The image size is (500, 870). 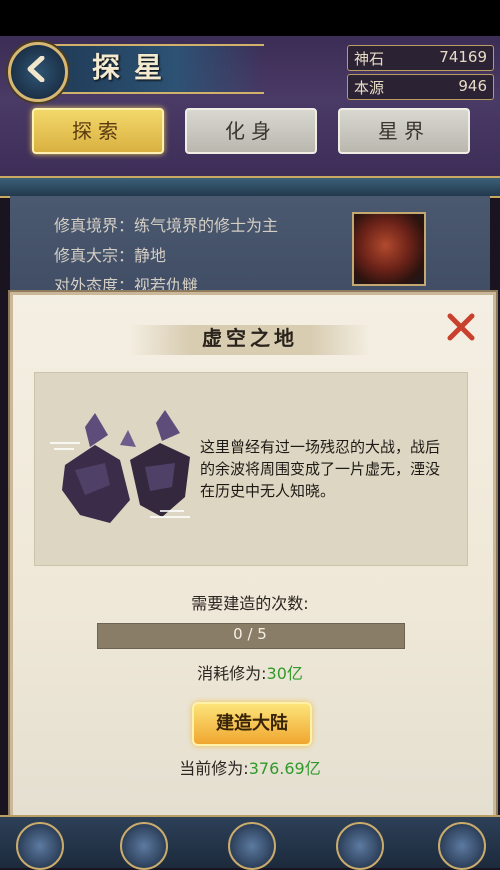 I want to click on status-bar, so click(x=250, y=18).